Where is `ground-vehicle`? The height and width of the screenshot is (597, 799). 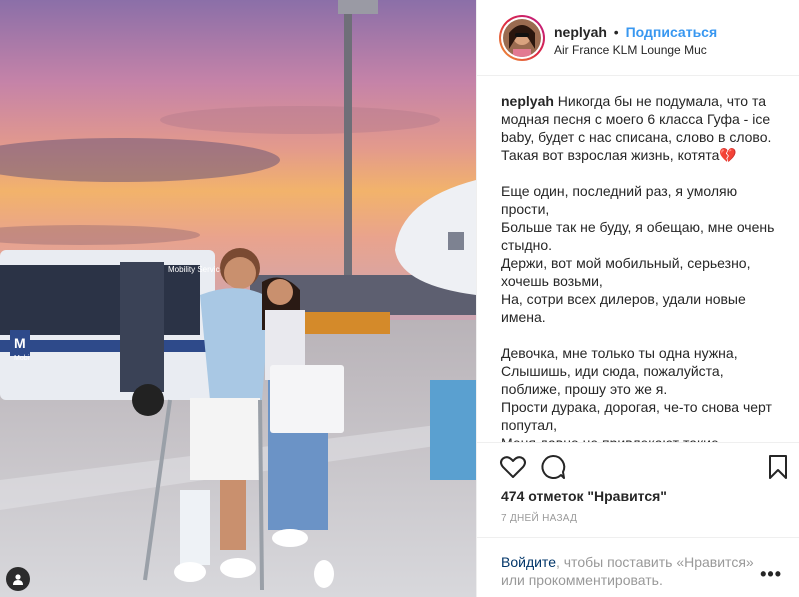 ground-vehicle is located at coordinates (453, 430).